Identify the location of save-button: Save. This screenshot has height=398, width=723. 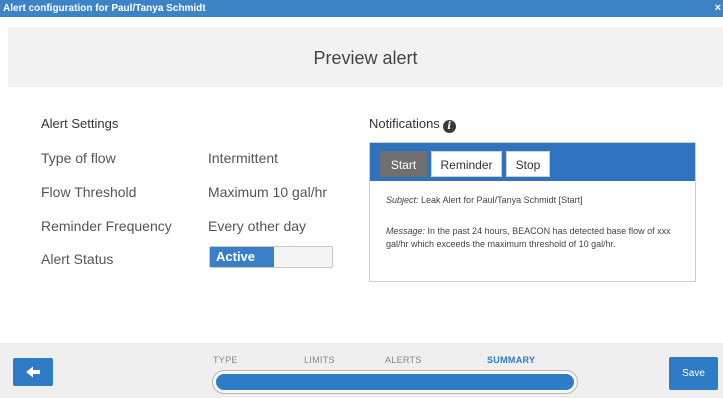
(693, 373).